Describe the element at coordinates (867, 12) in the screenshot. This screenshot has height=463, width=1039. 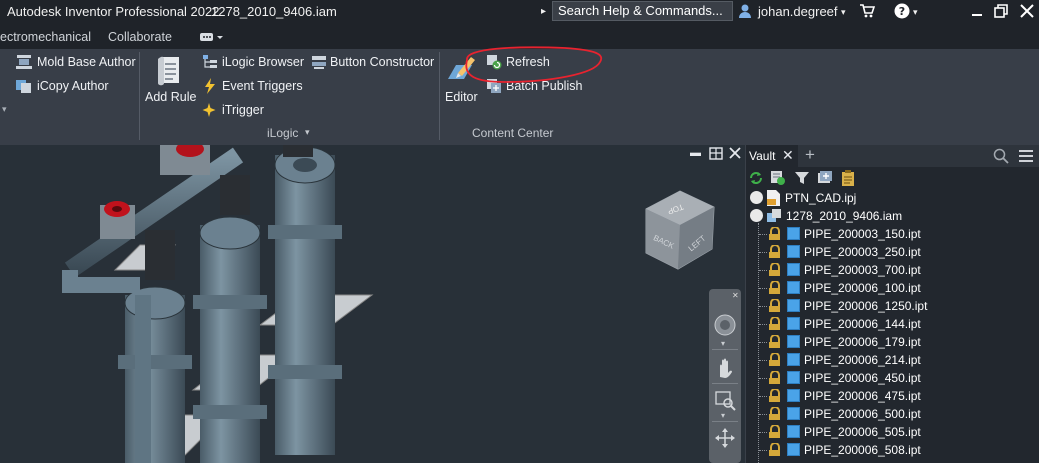
I see `cart-icon` at that location.